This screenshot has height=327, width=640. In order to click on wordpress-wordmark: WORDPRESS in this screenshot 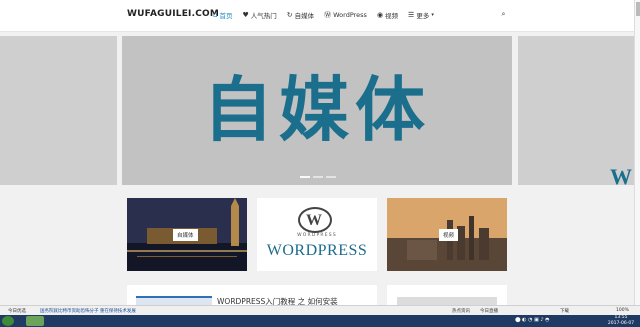, I will do `click(317, 250)`.